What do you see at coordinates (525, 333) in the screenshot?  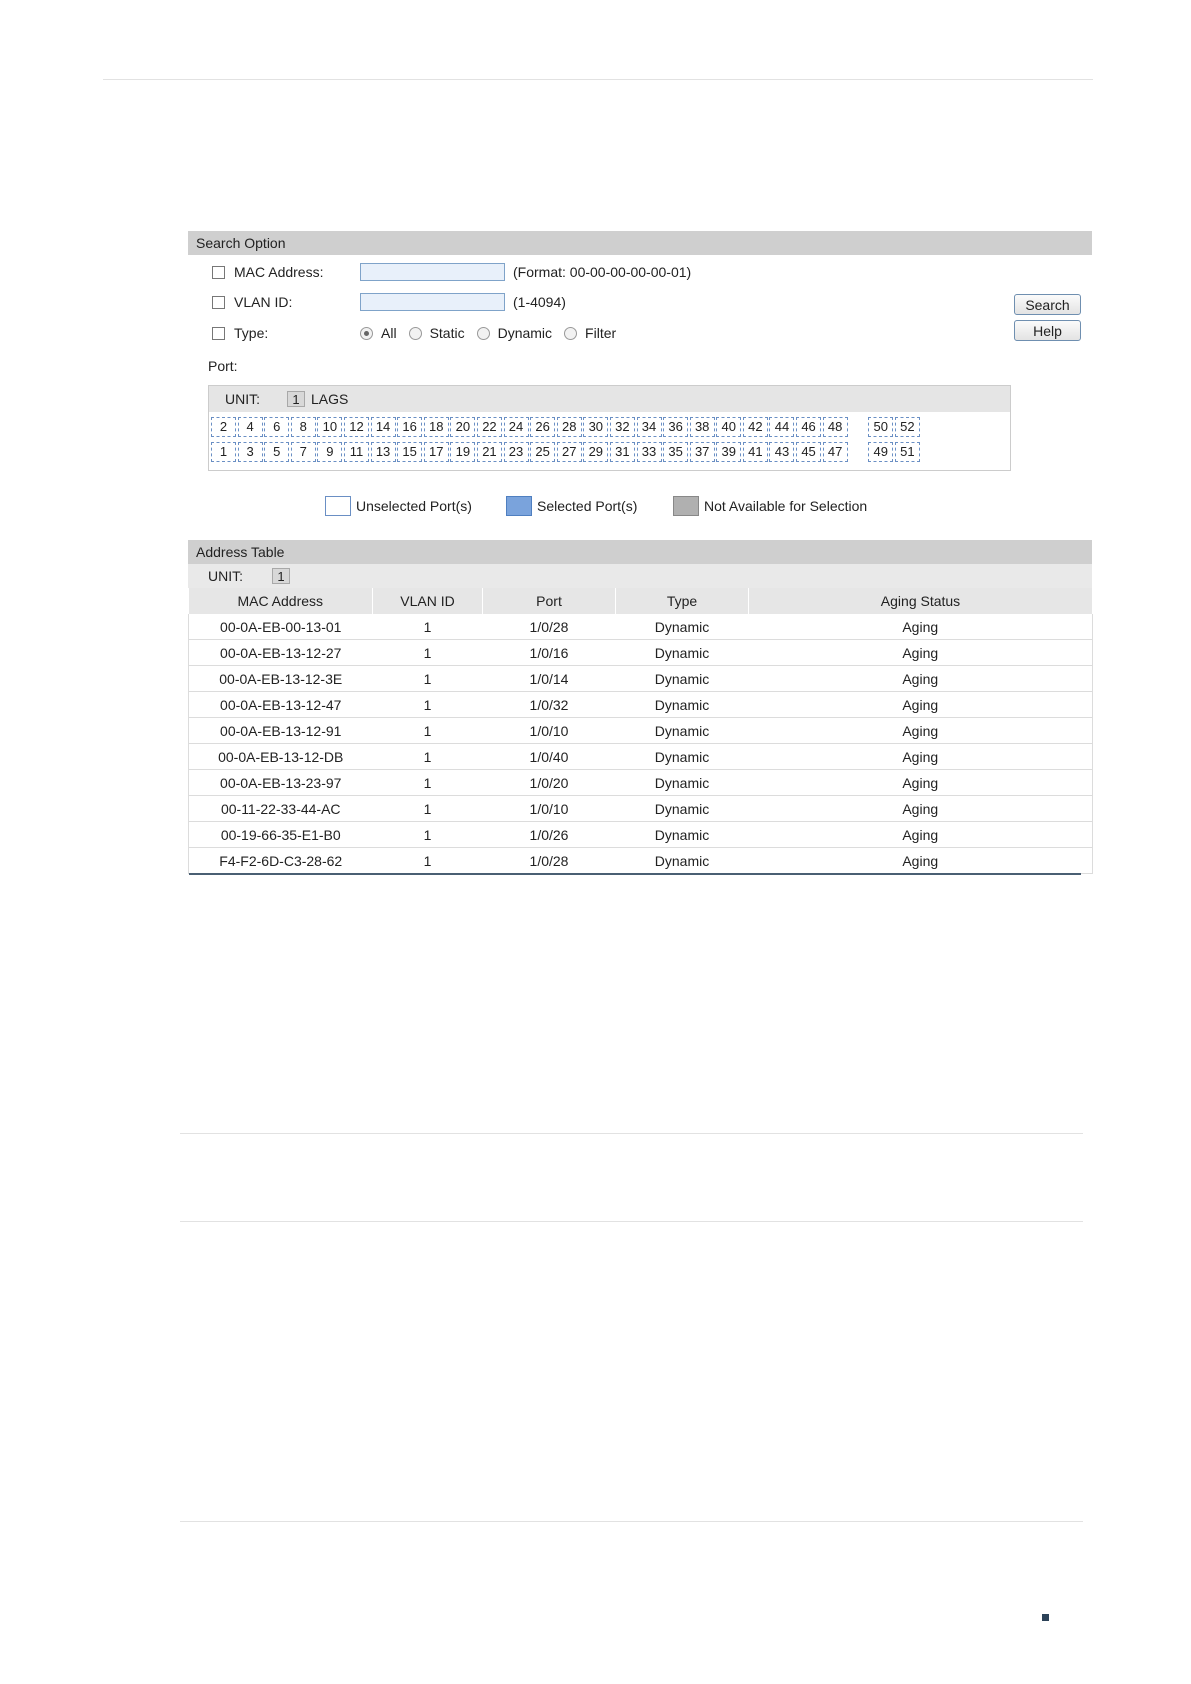 I see `type-dynamic-label: Dynamic` at bounding box center [525, 333].